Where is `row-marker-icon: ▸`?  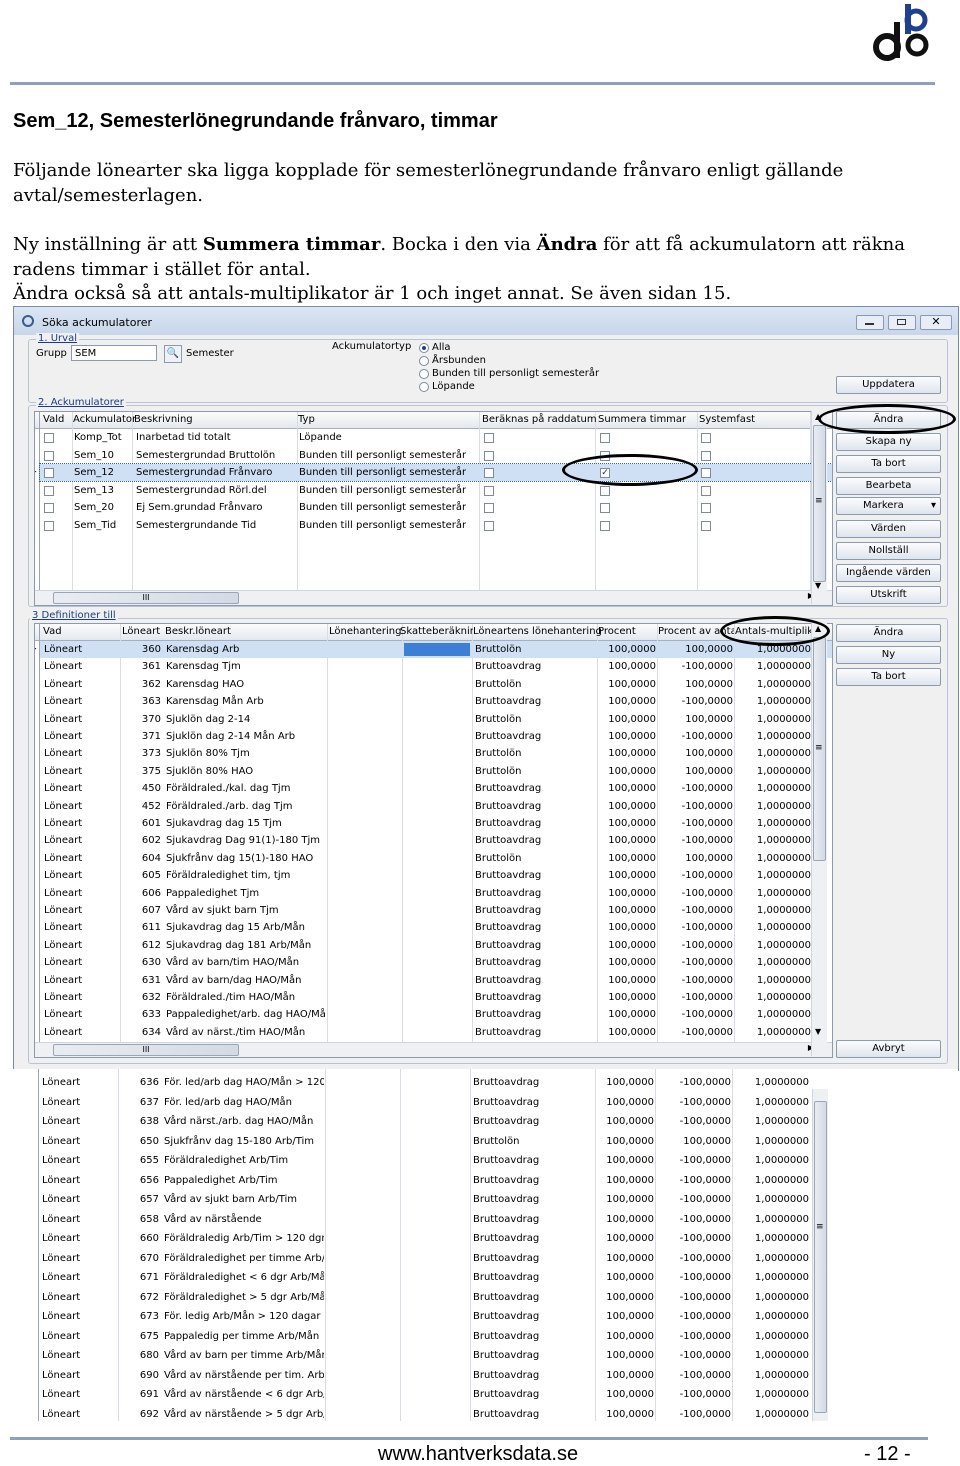
row-marker-icon: ▸ is located at coordinates (36, 472).